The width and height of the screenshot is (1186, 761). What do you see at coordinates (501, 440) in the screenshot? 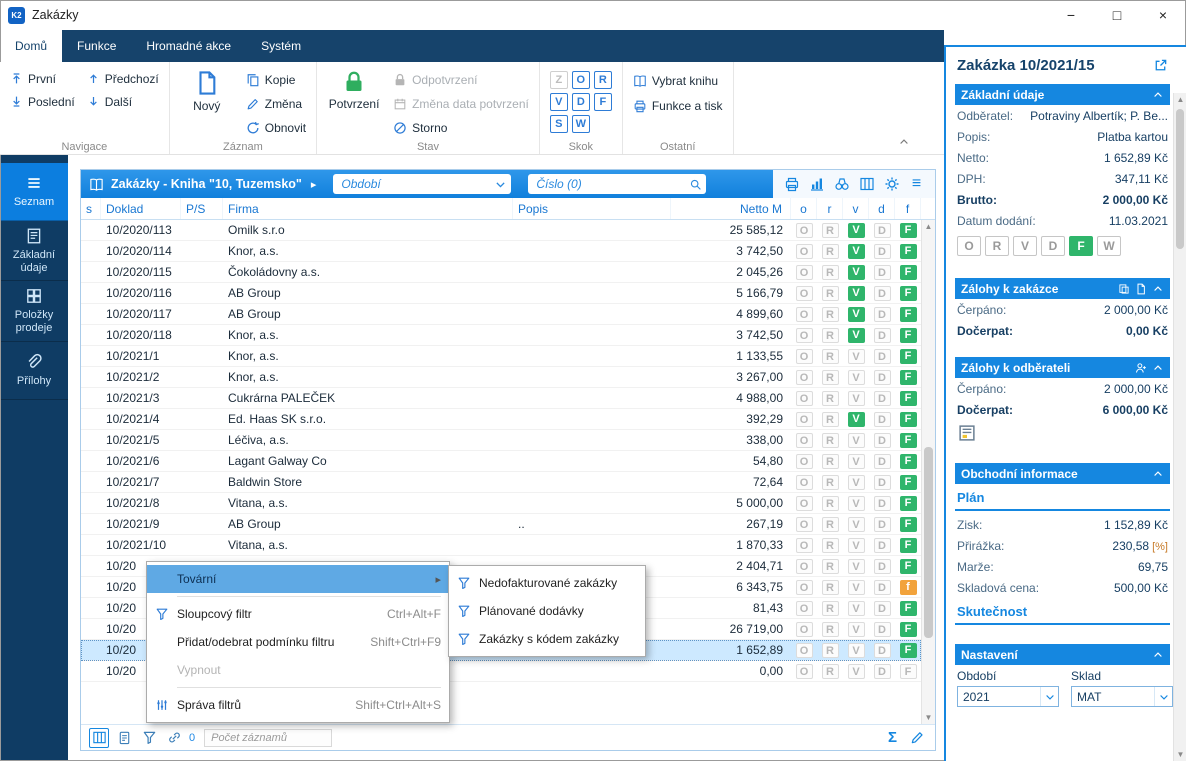
I see `table-row: 10/2021/5 Léčiva, a.s. 338,00 O R V D F` at bounding box center [501, 440].